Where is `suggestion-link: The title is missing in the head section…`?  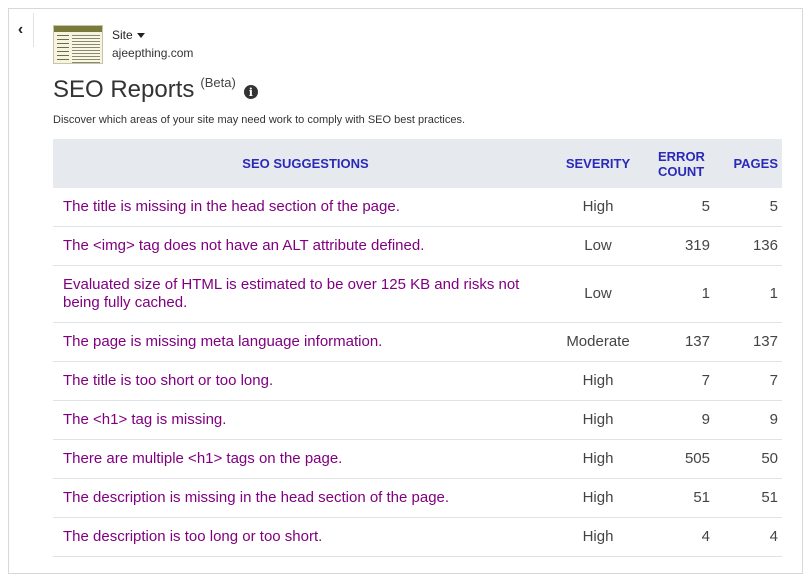
suggestion-link: The title is missing in the head section… is located at coordinates (305, 207).